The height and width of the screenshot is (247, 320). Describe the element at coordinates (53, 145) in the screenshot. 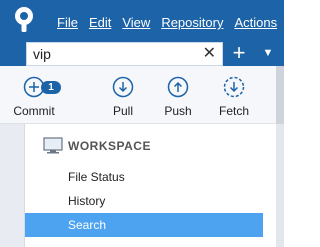

I see `monitor-icon` at that location.